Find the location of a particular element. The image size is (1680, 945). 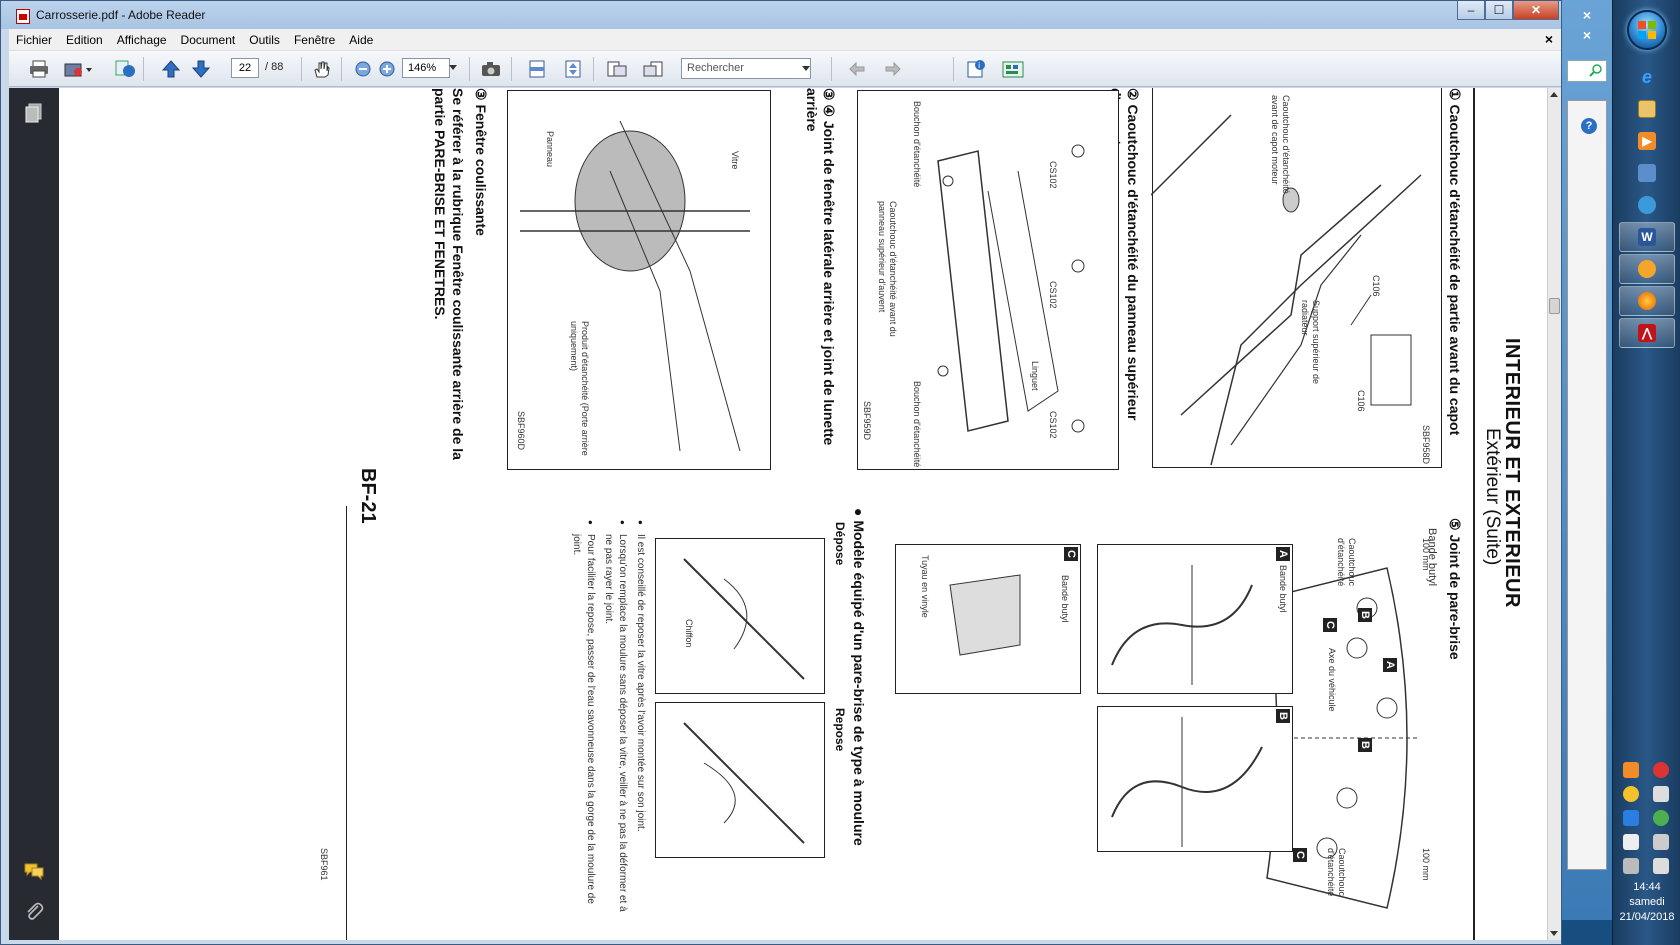

taskbar-chat-button is located at coordinates (1647, 269).